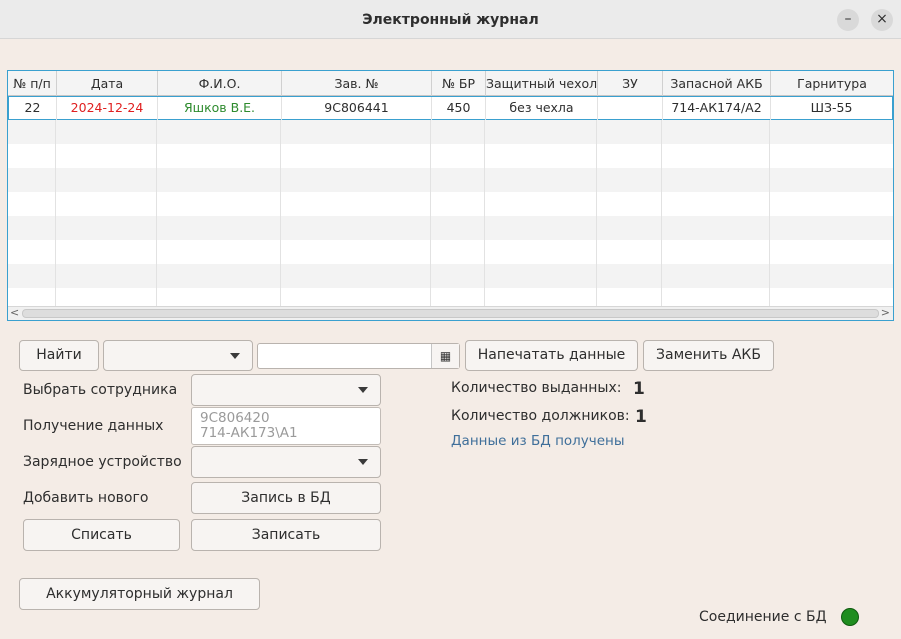 This screenshot has height=639, width=901. What do you see at coordinates (33, 109) in the screenshot?
I see `cell-num: 22` at bounding box center [33, 109].